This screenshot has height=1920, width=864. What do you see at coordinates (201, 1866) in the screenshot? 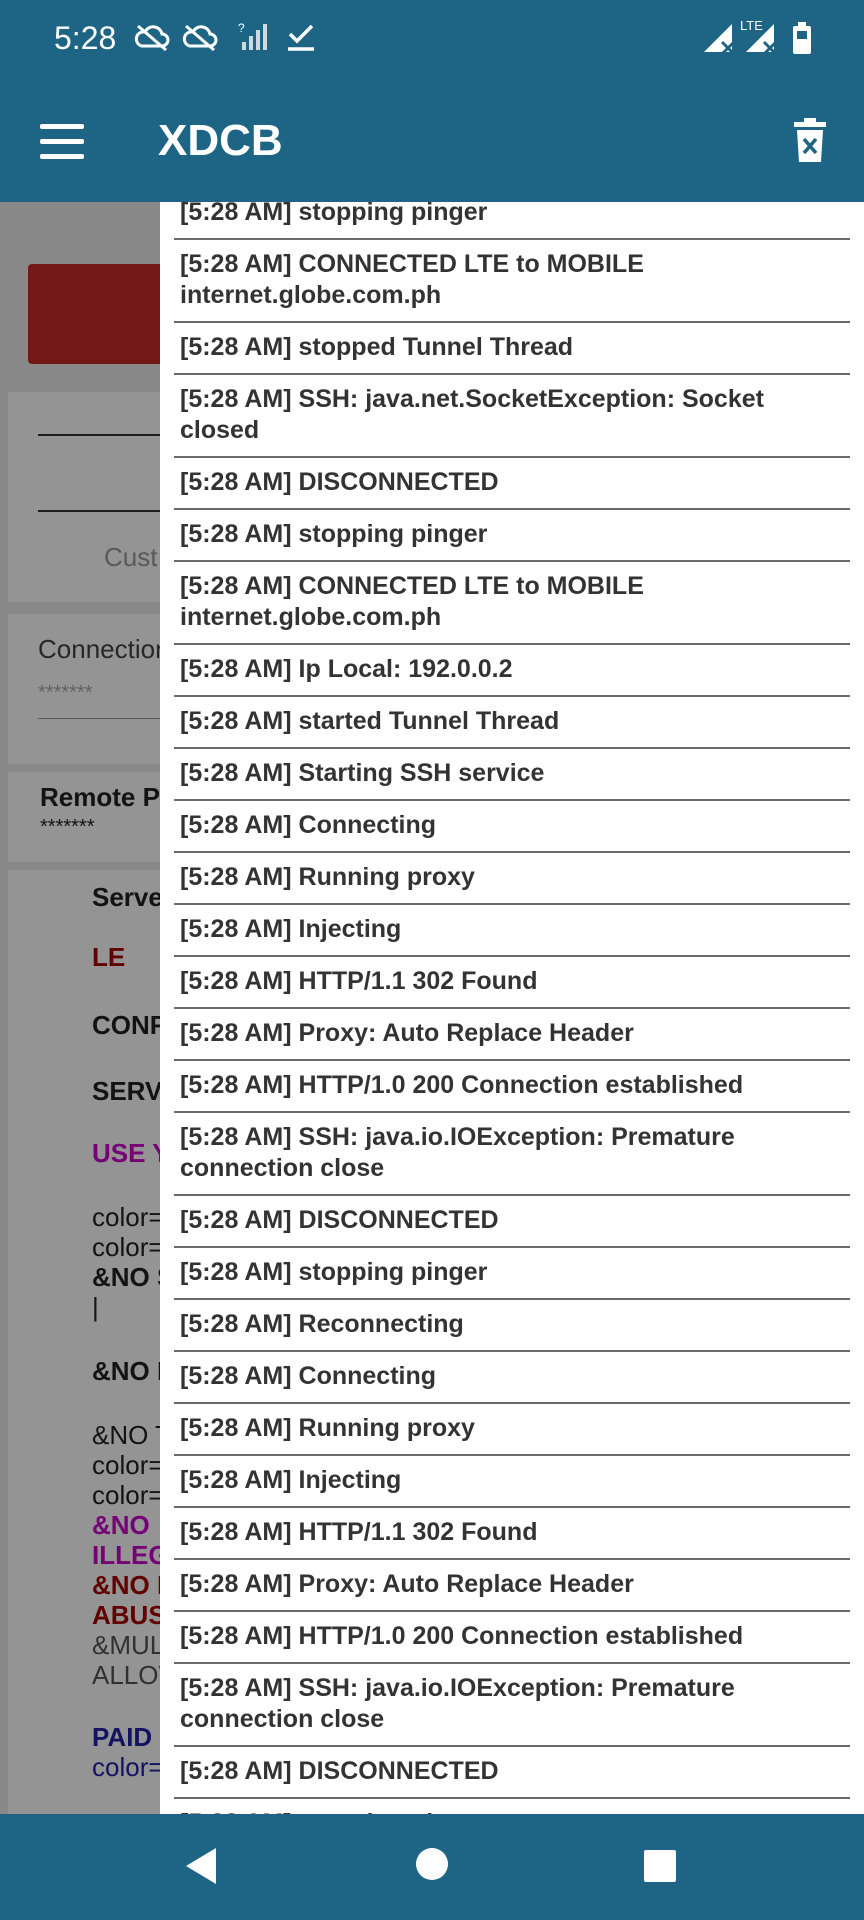
I see `back-icon` at bounding box center [201, 1866].